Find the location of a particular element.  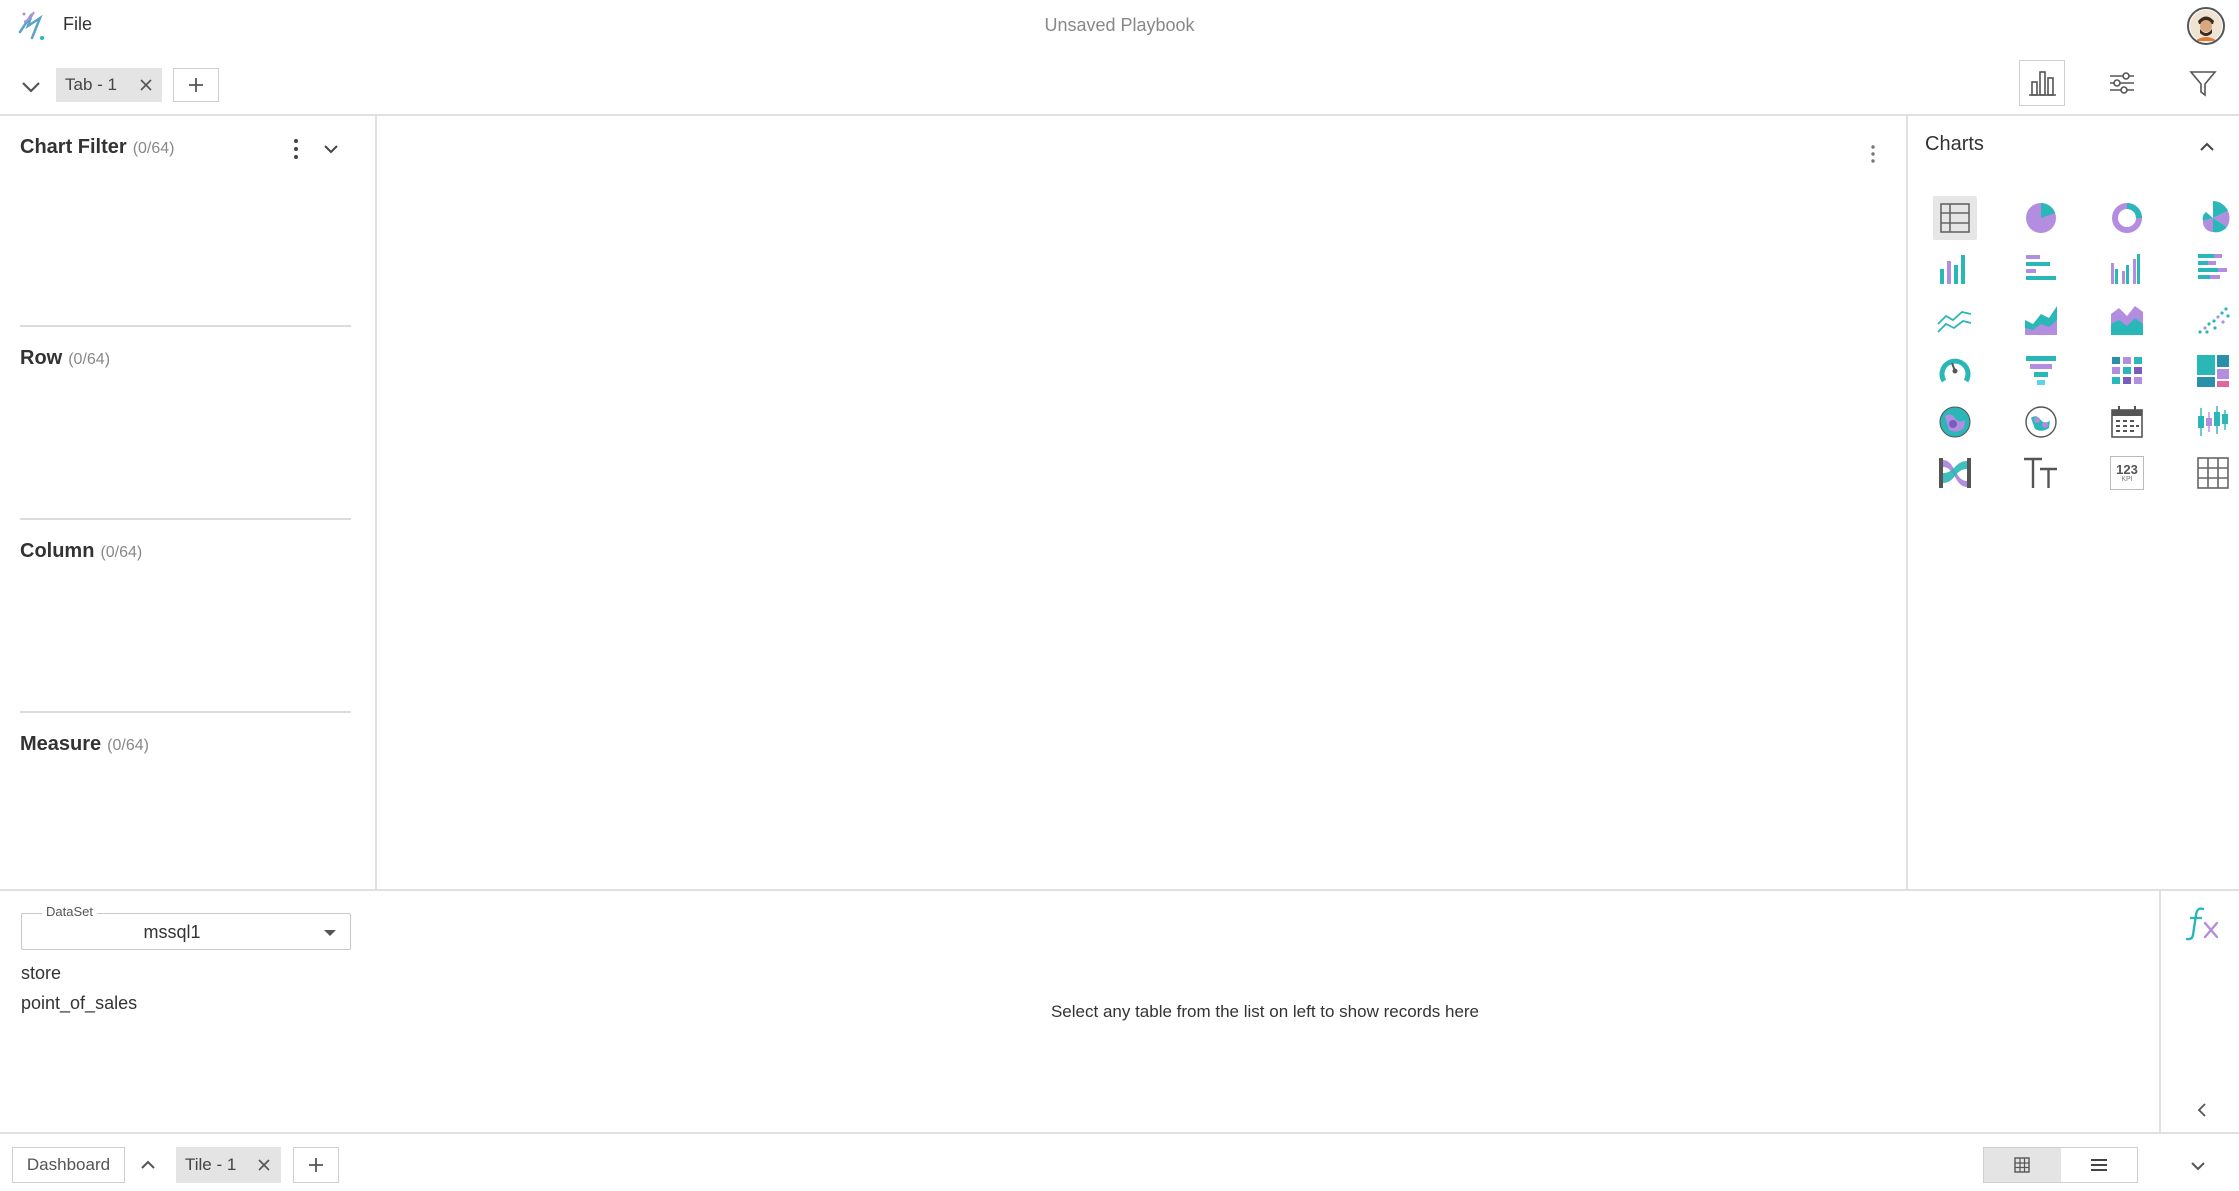

table-icon is located at coordinates (1955, 218).